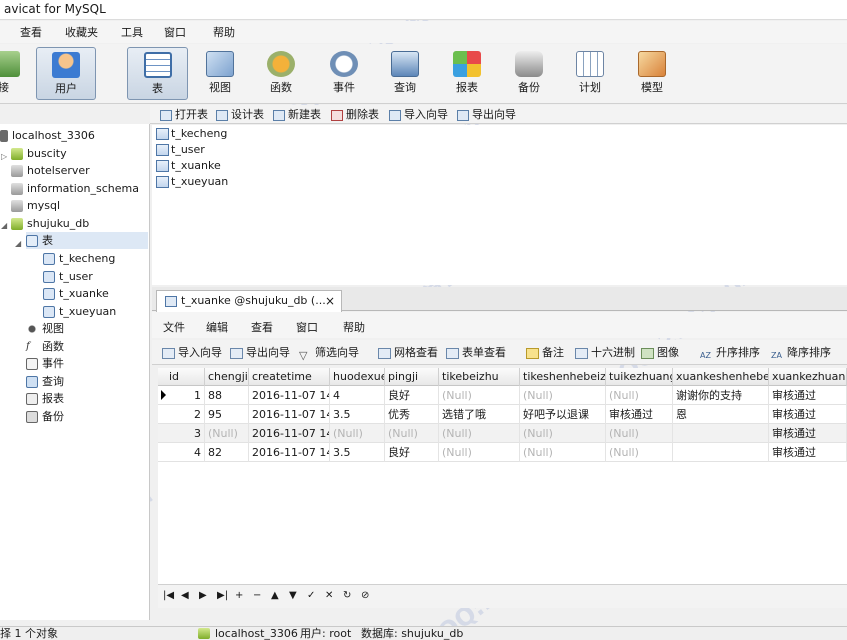 The width and height of the screenshot is (847, 640). Describe the element at coordinates (79, 258) in the screenshot. I see `tree-table-t-kecheng: t_kecheng` at that location.